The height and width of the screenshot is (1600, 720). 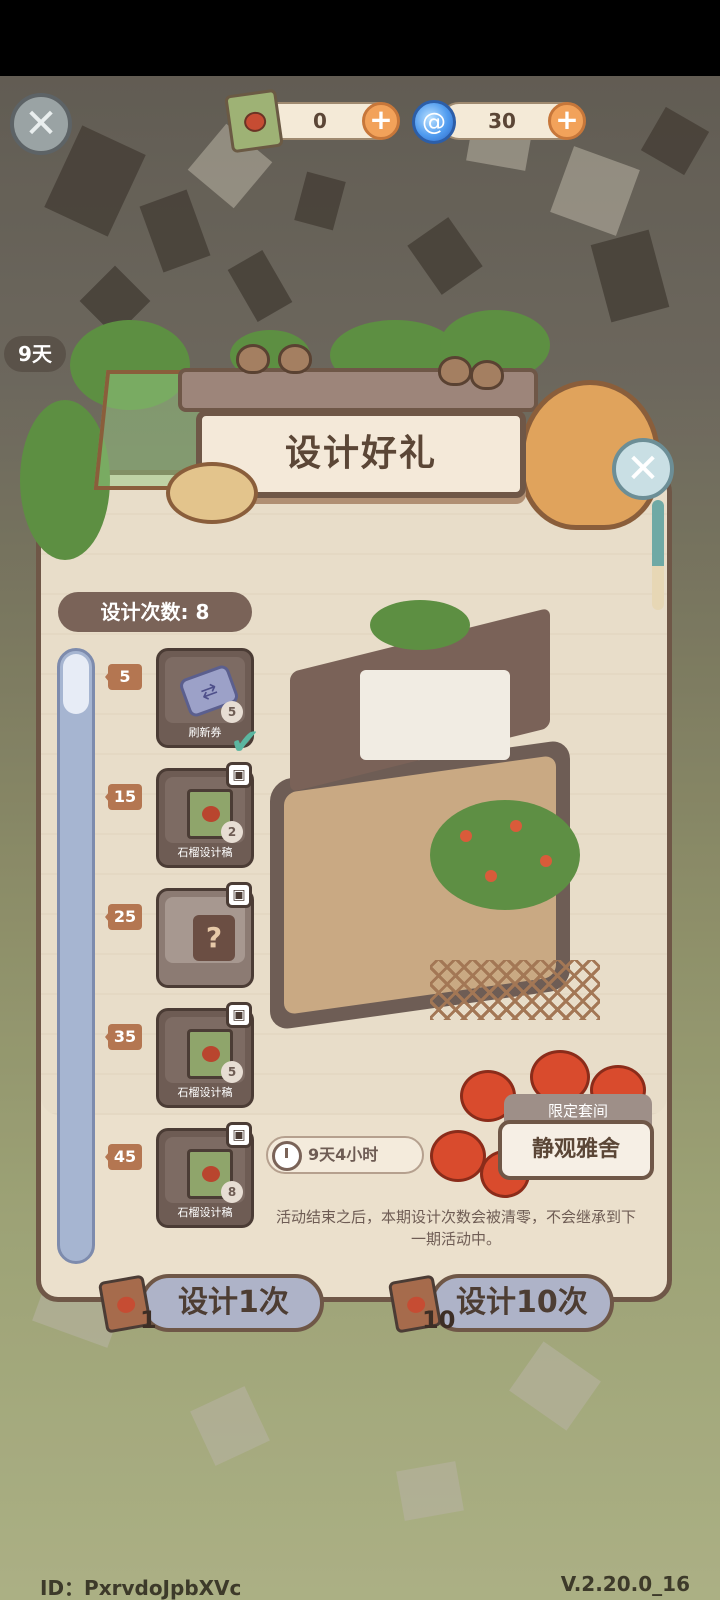 I want to click on timer-text: 9天4小时, so click(x=343, y=1154).